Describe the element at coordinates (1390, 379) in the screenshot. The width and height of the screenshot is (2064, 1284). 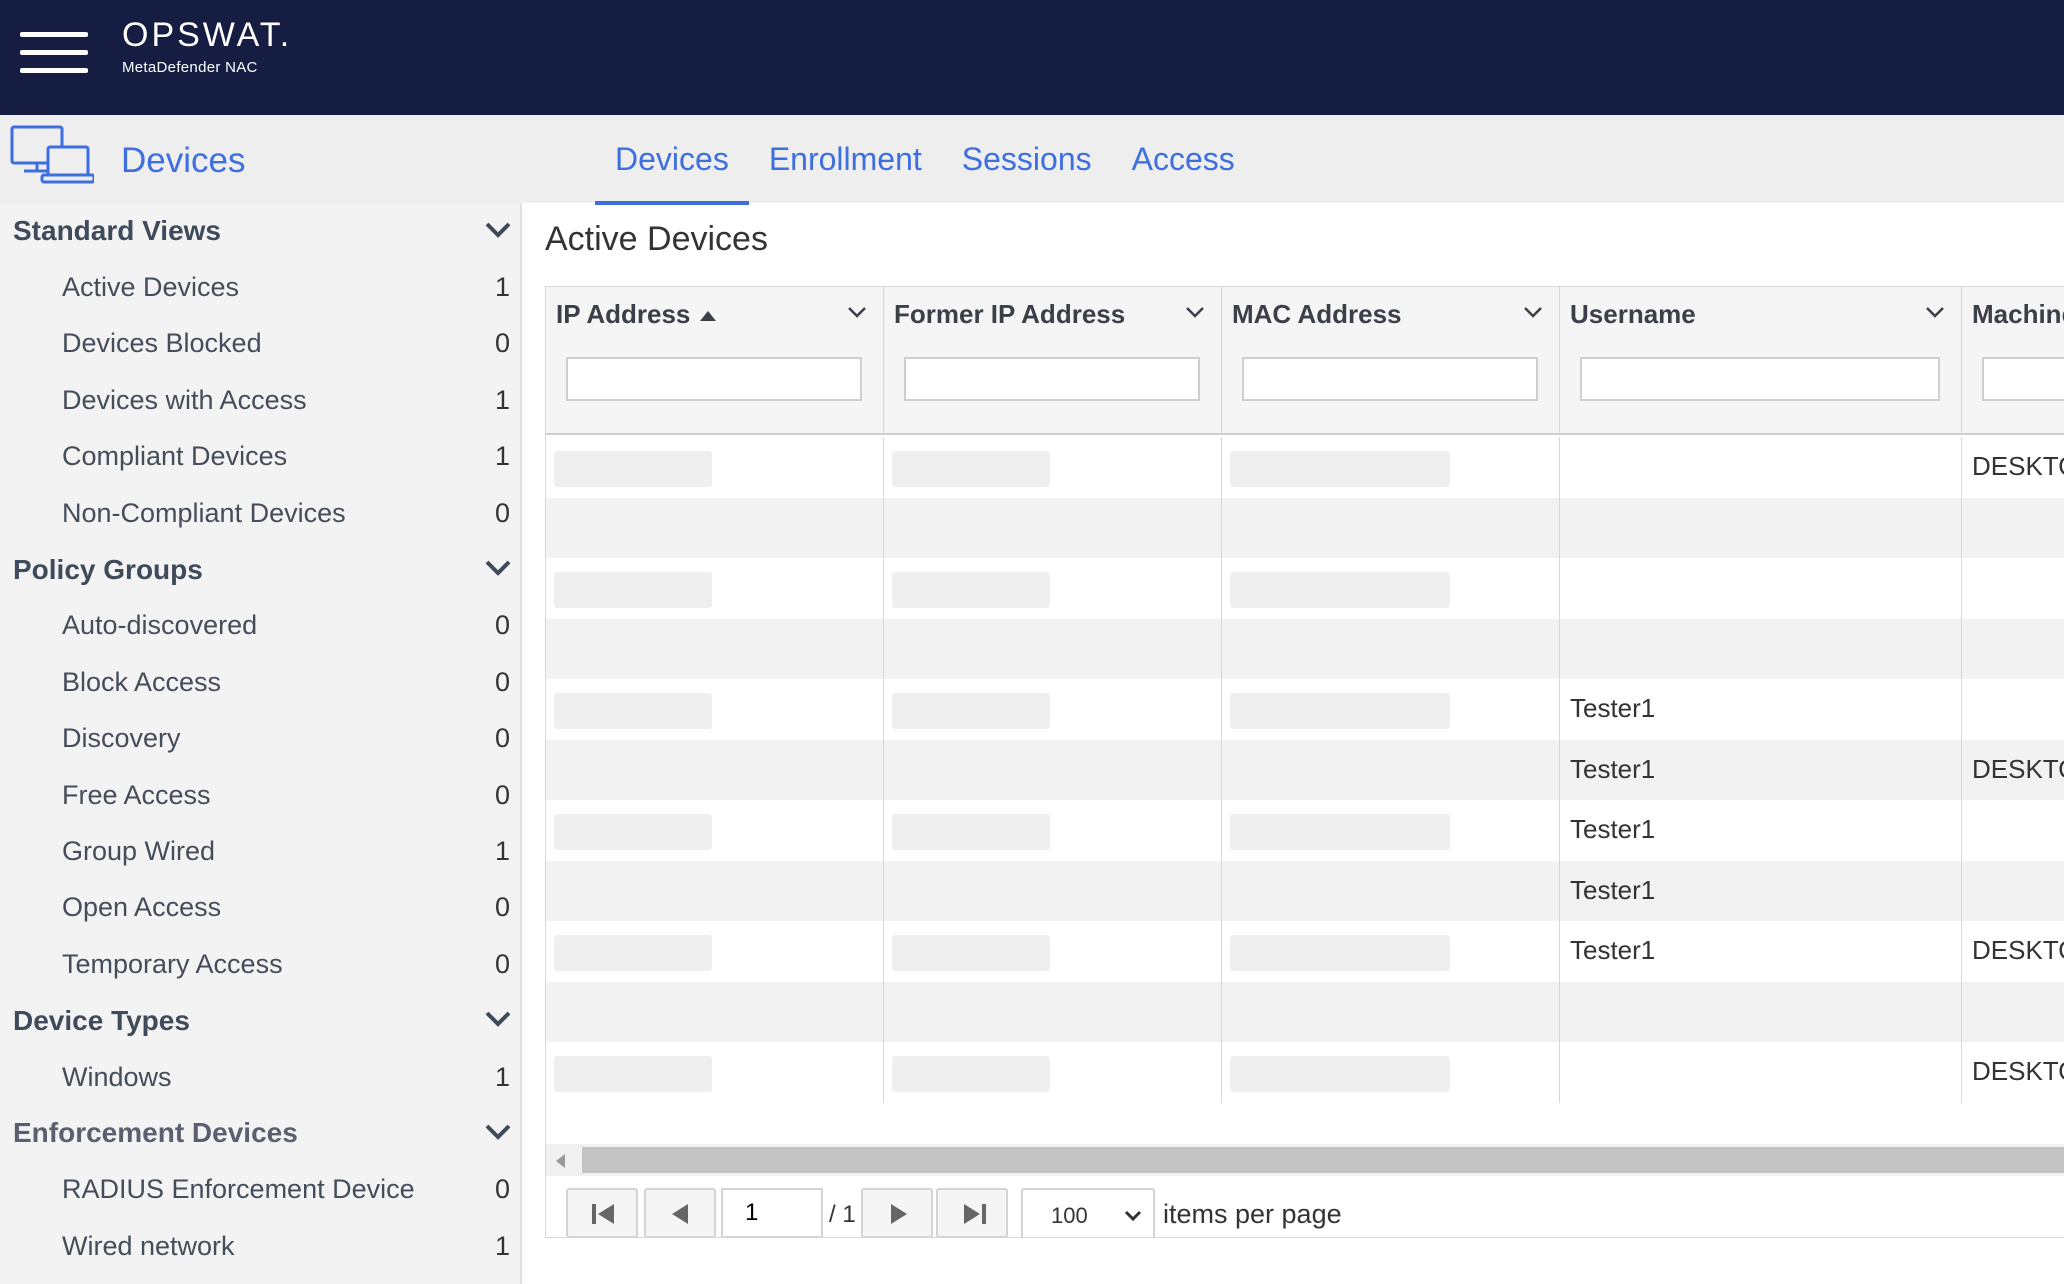
I see `filter-mac-address-input` at that location.